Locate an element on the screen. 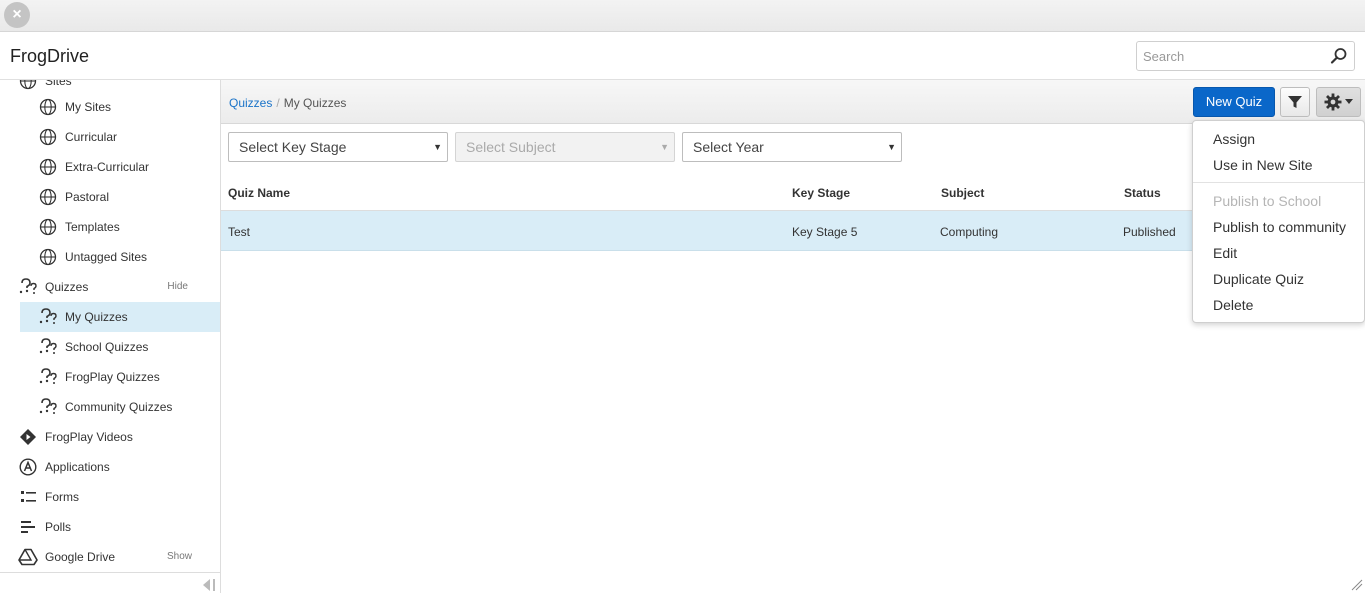 This screenshot has width=1365, height=593. sidebar-item-label: Untagged Sites is located at coordinates (106, 257).